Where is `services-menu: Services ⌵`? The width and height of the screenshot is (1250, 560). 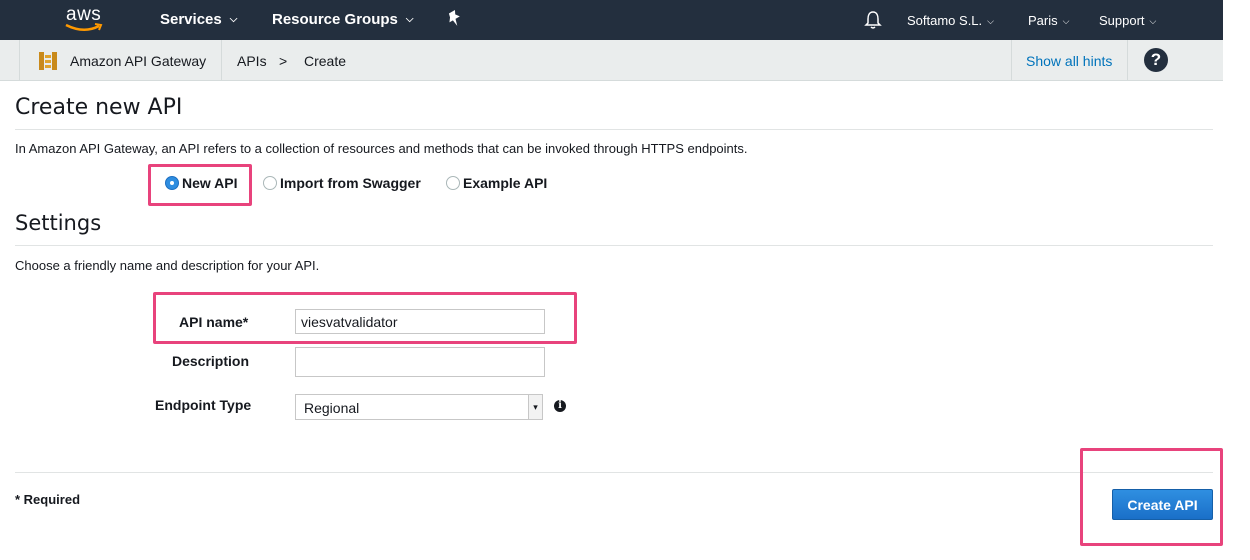 services-menu: Services ⌵ is located at coordinates (198, 19).